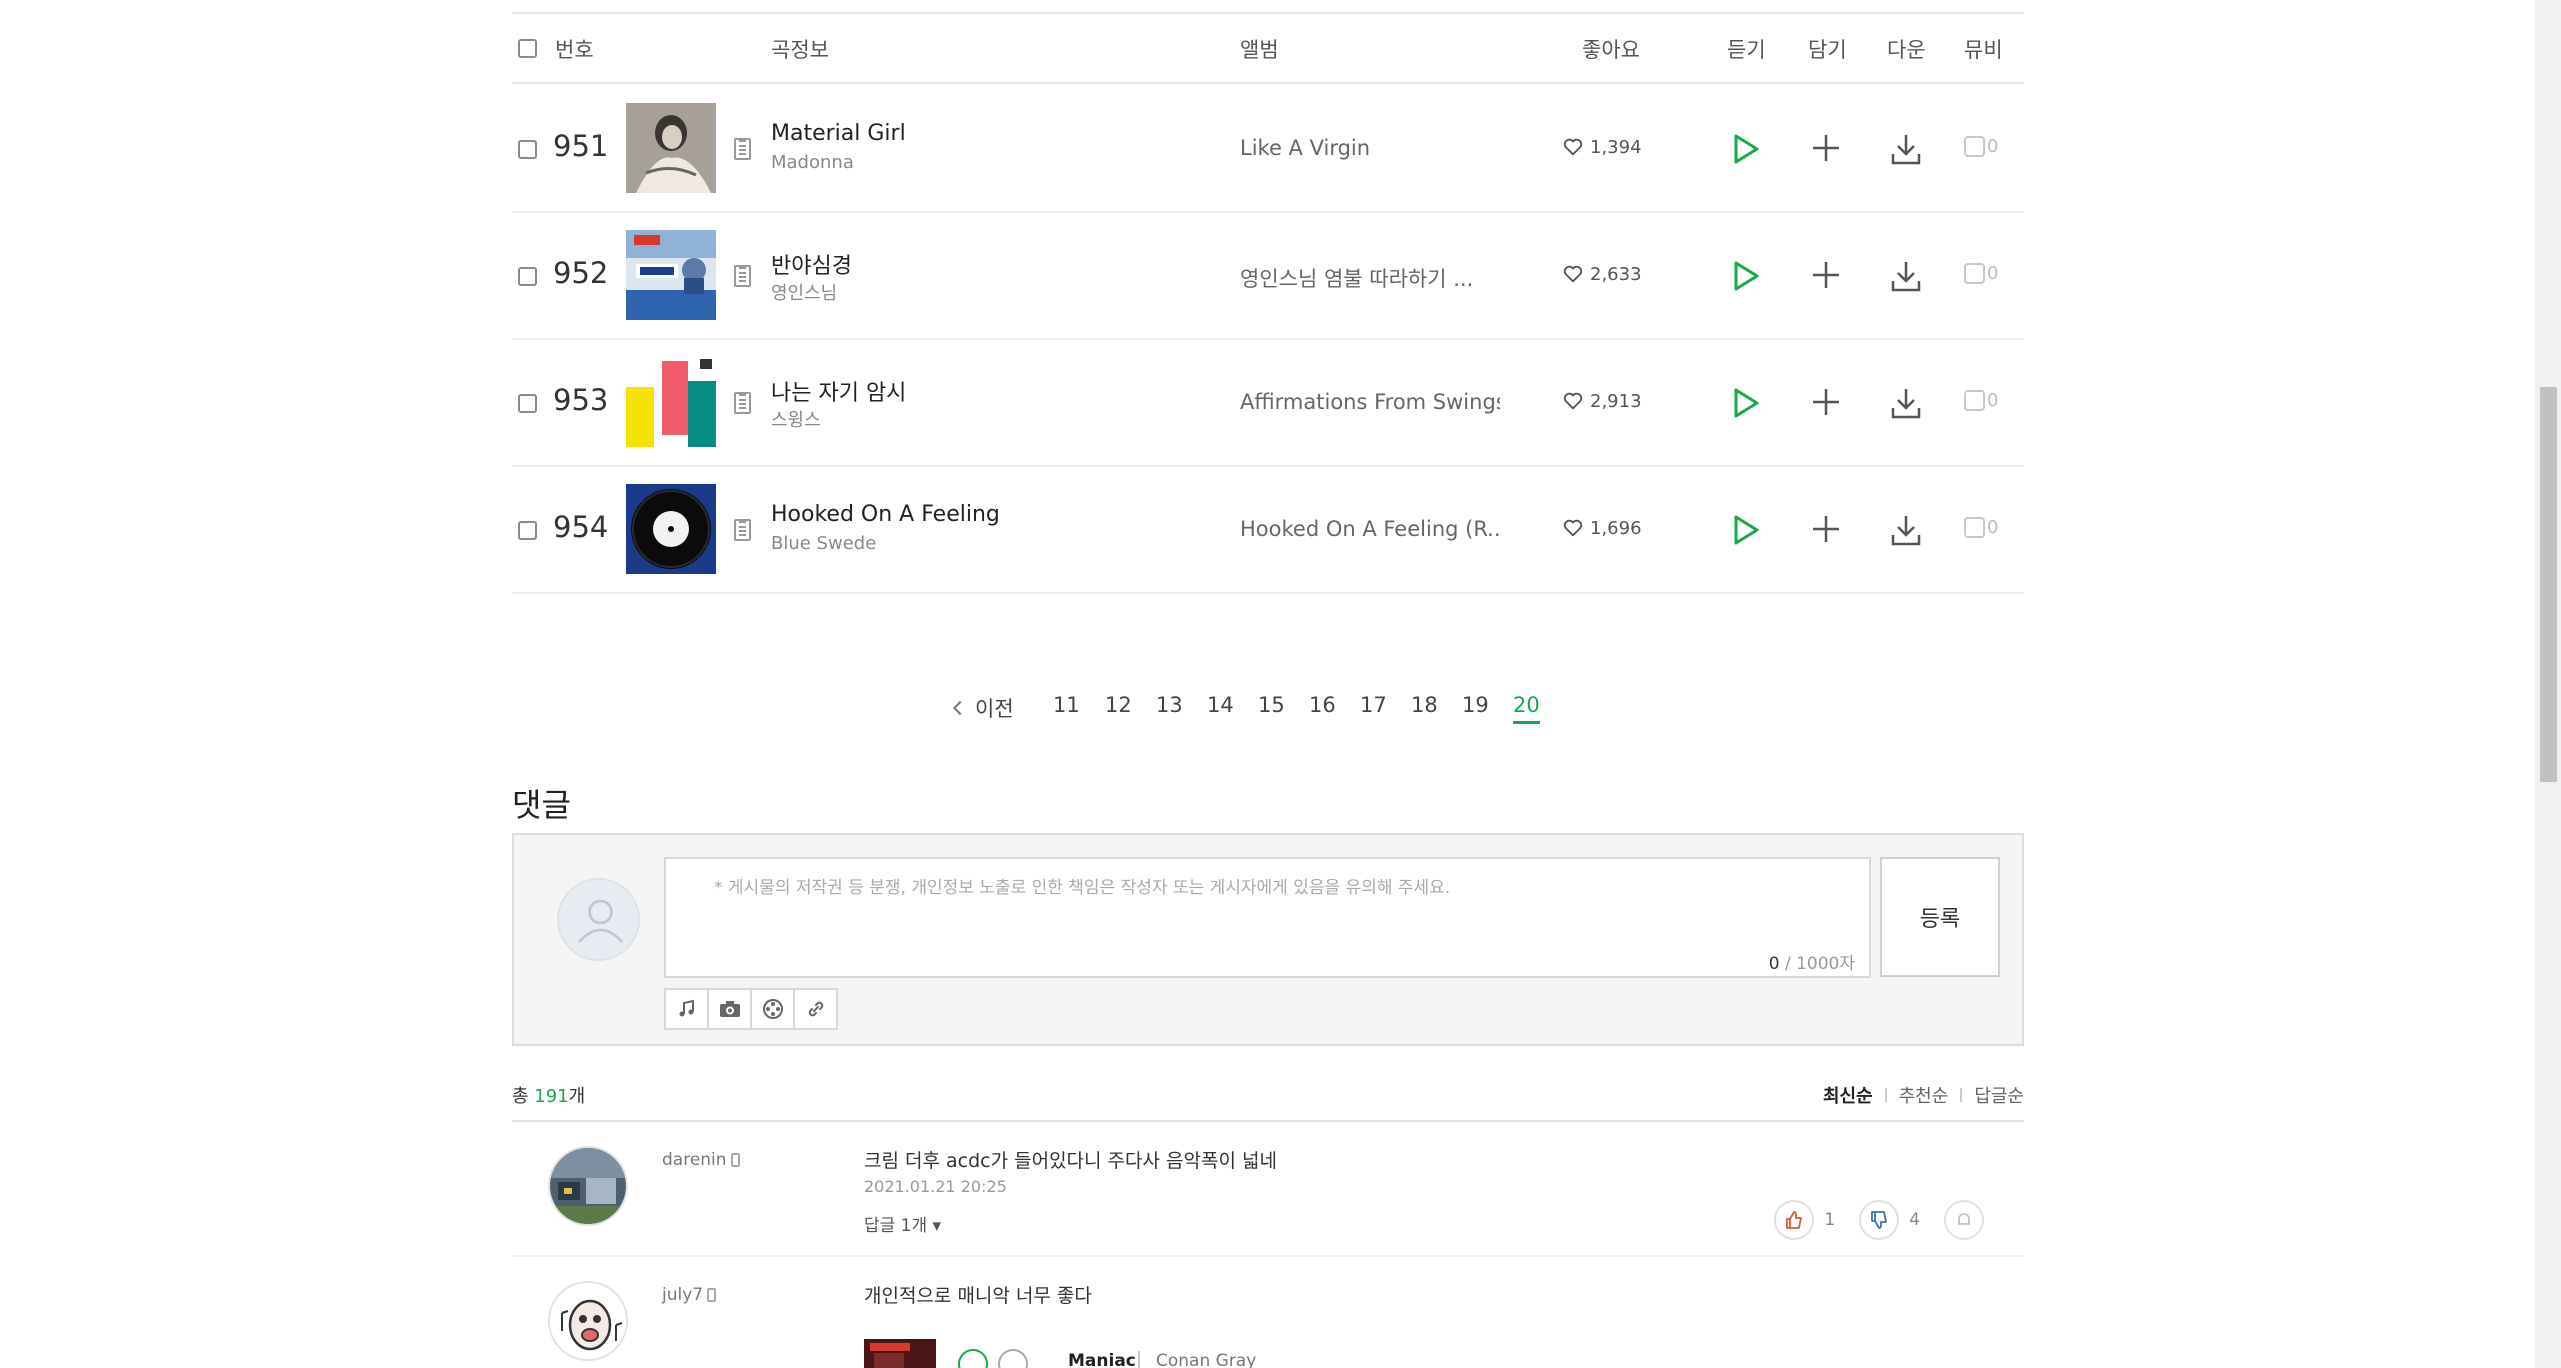 Image resolution: width=2561 pixels, height=1368 pixels. I want to click on attached-song-cover, so click(900, 1353).